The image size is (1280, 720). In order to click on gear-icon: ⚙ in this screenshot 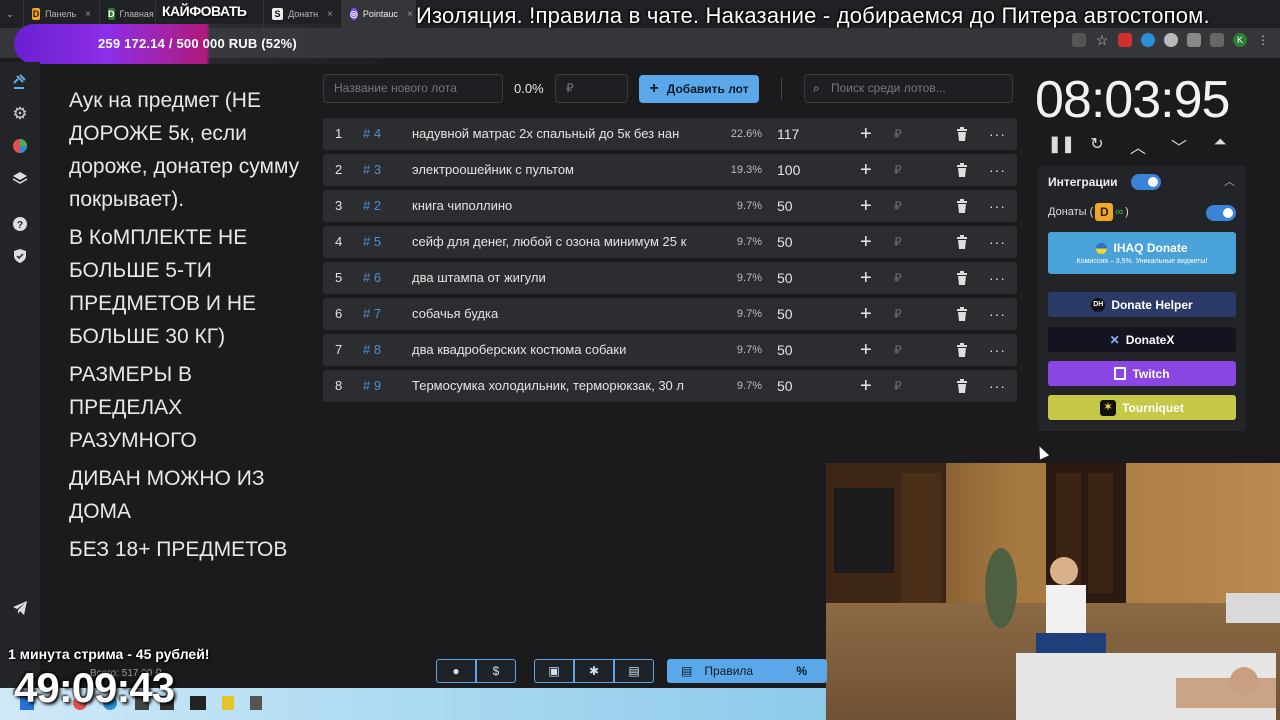, I will do `click(20, 114)`.